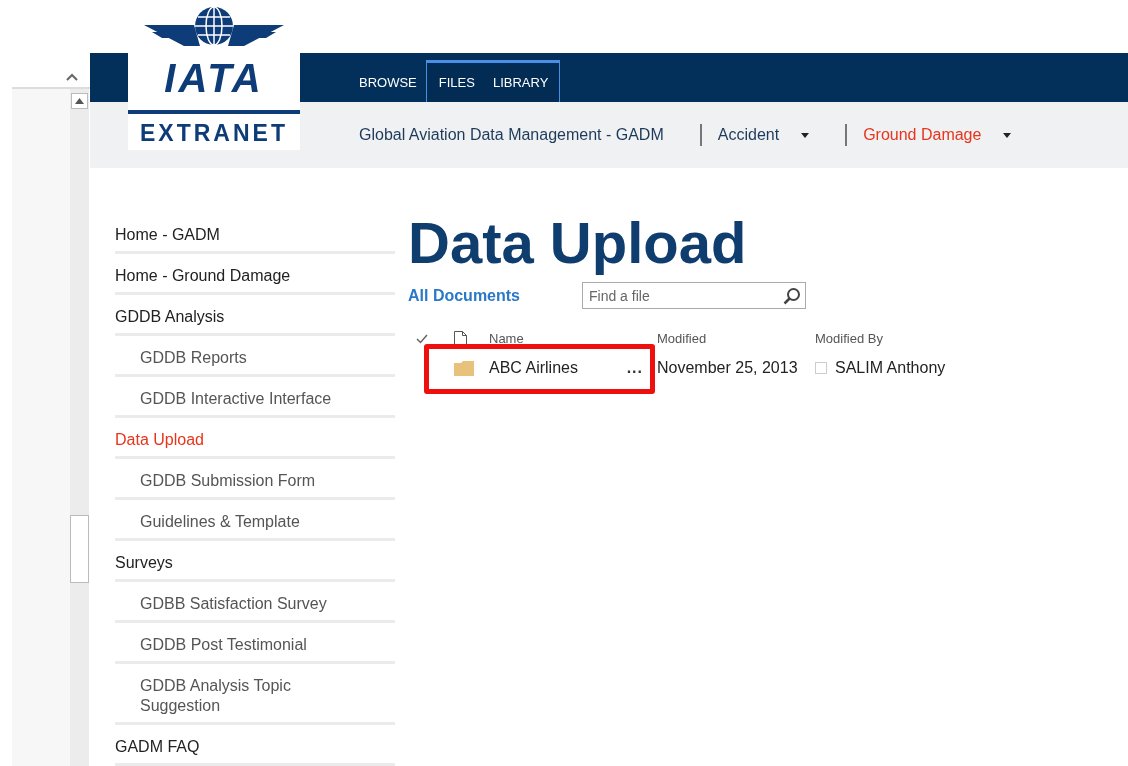  I want to click on sidebar-subitem: GDDB Reports, so click(193, 358).